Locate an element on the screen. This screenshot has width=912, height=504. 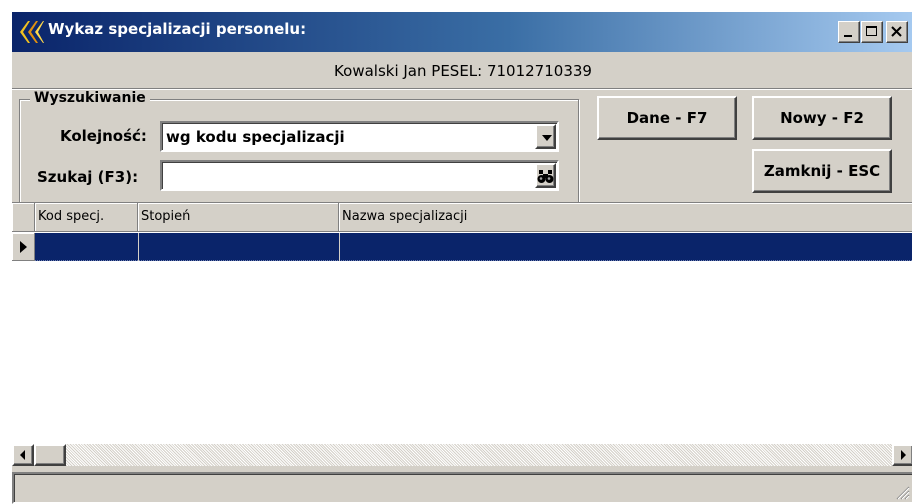
column-header-degree: Stopień is located at coordinates (238, 217).